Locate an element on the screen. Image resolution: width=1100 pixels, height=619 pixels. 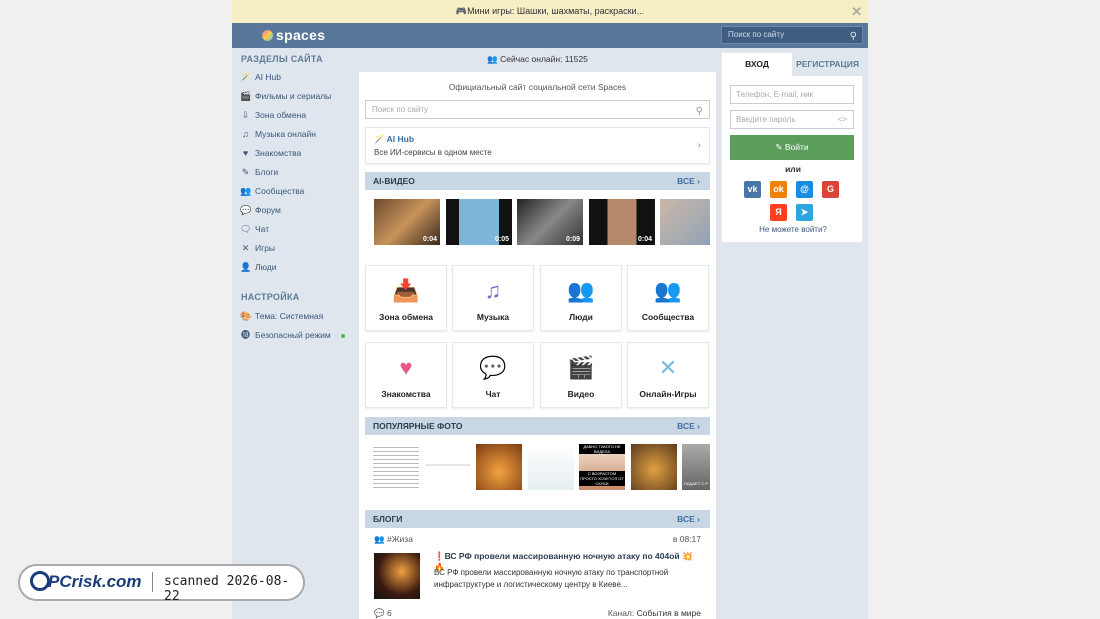
sidebar-item: ✎ Блоги is located at coordinates (295, 172).